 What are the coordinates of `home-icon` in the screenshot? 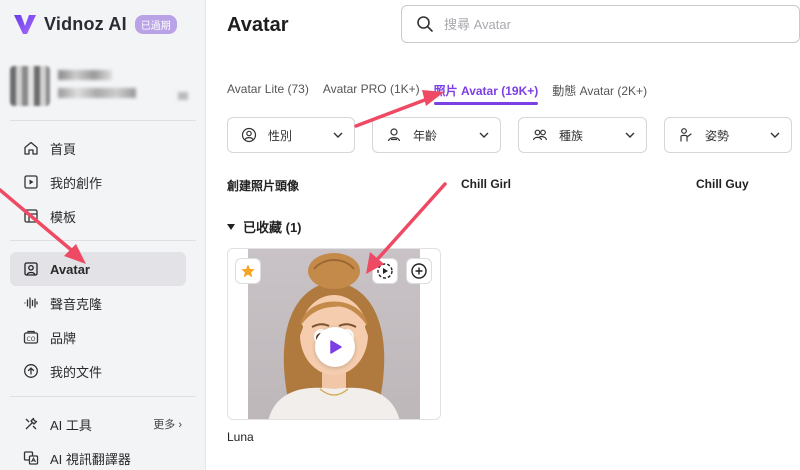 It's located at (31, 148).